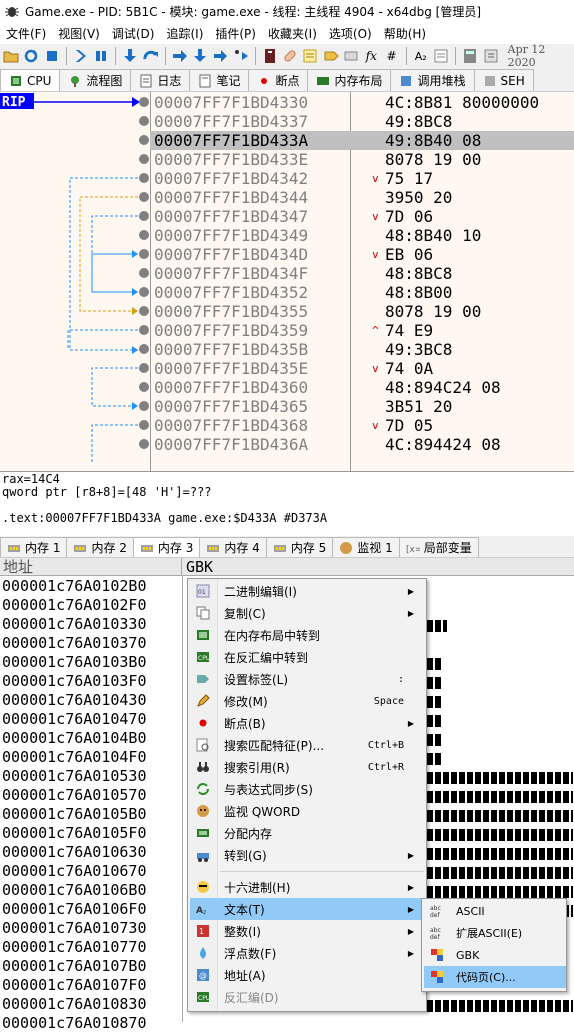 This screenshot has width=574, height=1033. Describe the element at coordinates (73, 624) in the screenshot. I see `dump-row-address: 000001c76A010330` at that location.